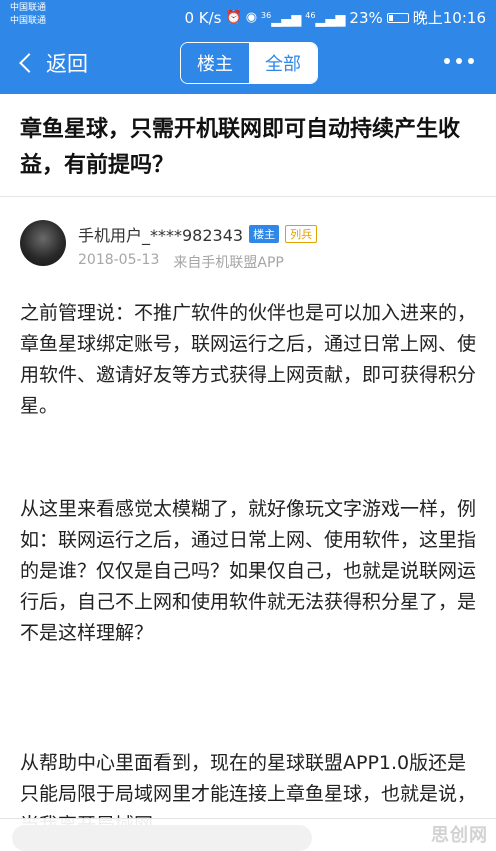 The height and width of the screenshot is (851, 496). I want to click on post-meta: 2018-05-13 来自手机联盟APP, so click(181, 262).